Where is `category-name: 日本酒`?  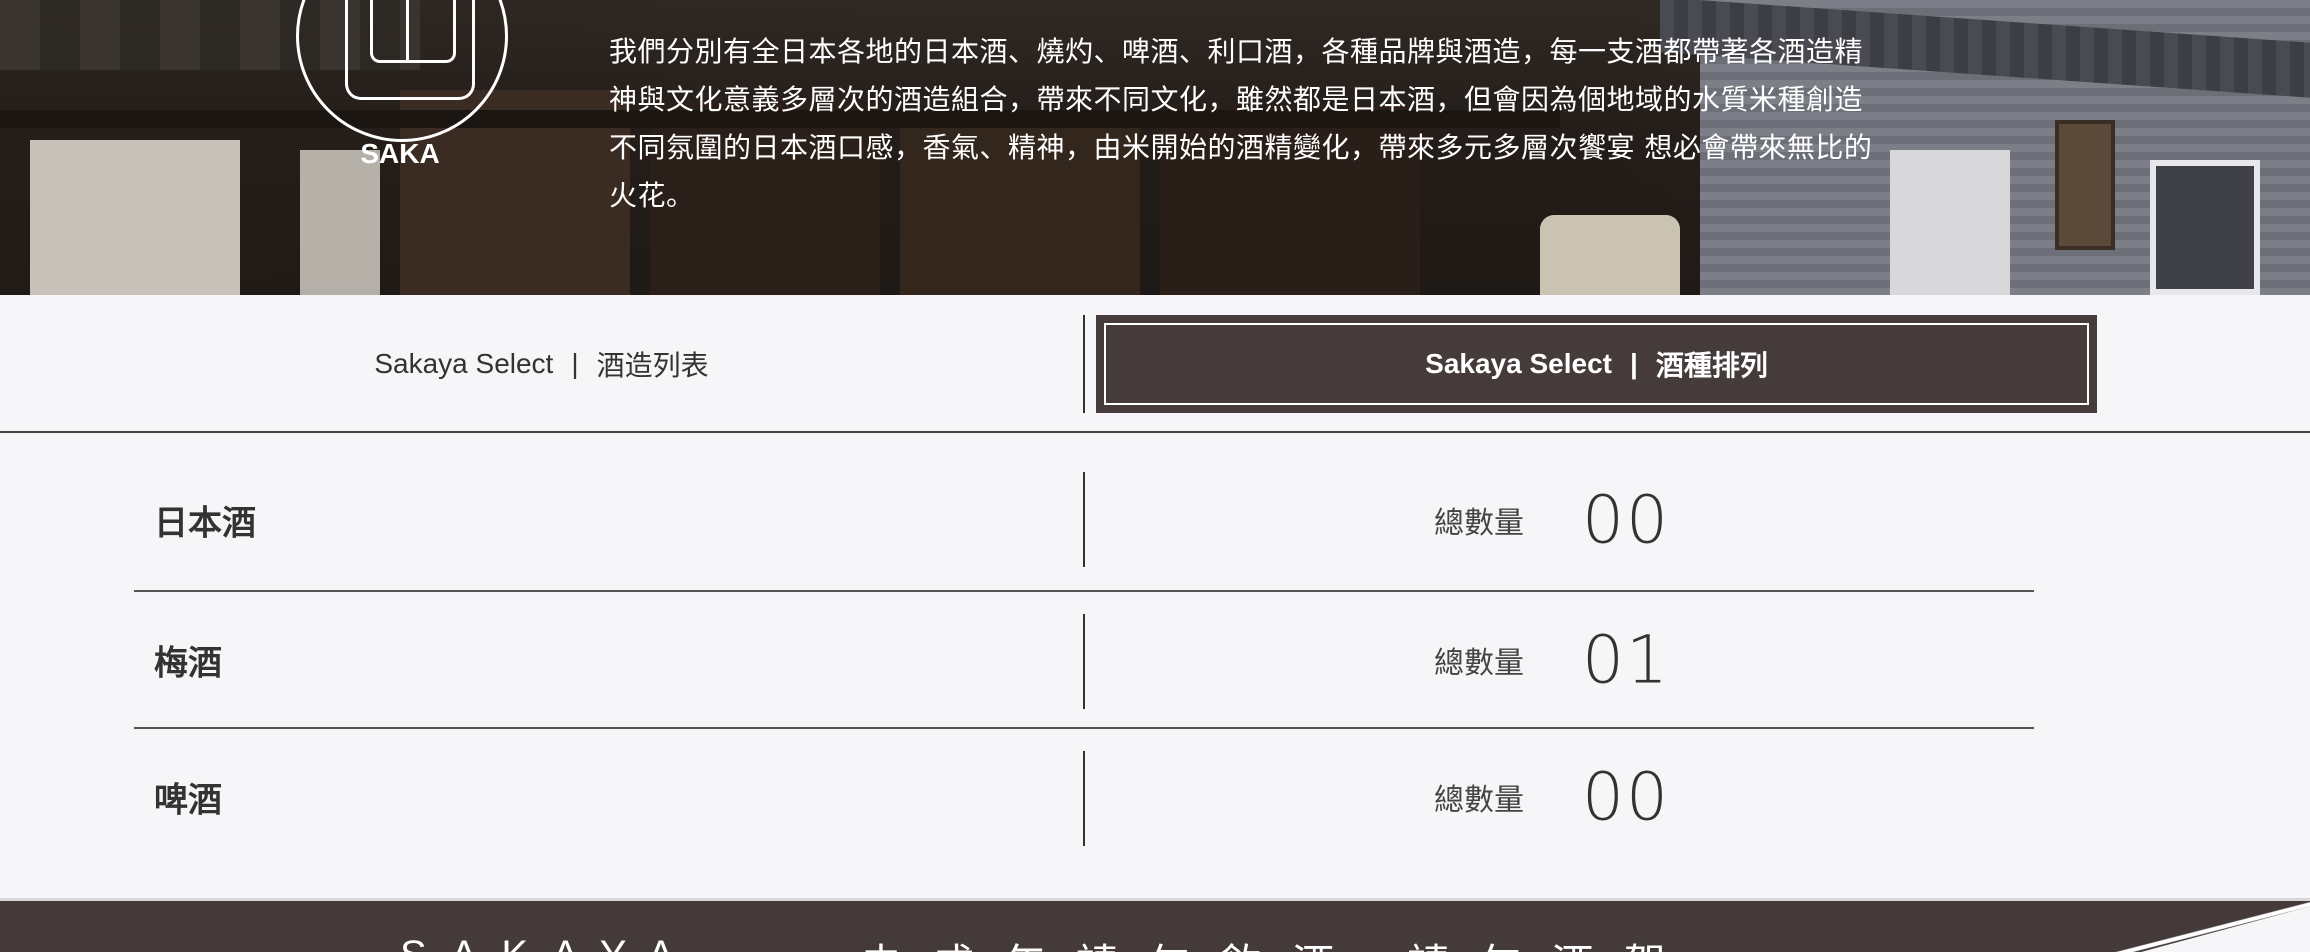 category-name: 日本酒 is located at coordinates (205, 523).